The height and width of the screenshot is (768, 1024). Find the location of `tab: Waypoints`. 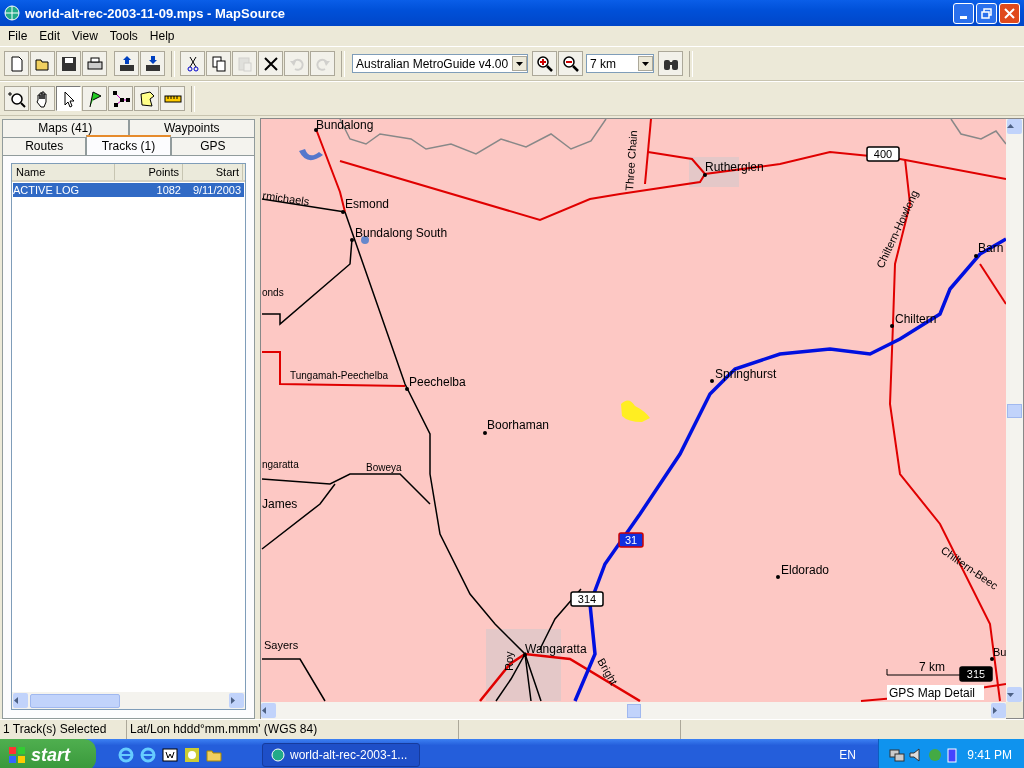

tab: Waypoints is located at coordinates (191, 128).